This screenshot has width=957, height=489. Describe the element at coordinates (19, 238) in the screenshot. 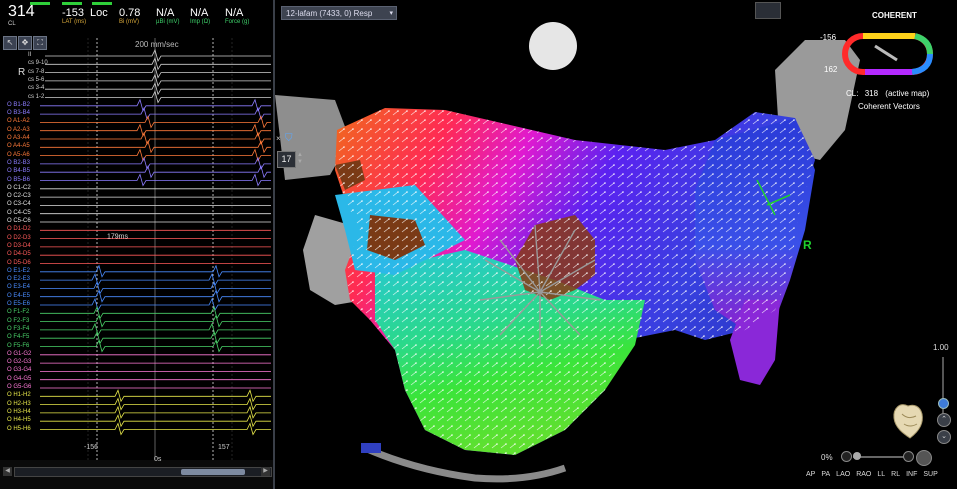

I see `channel-label: O D2-D3` at that location.